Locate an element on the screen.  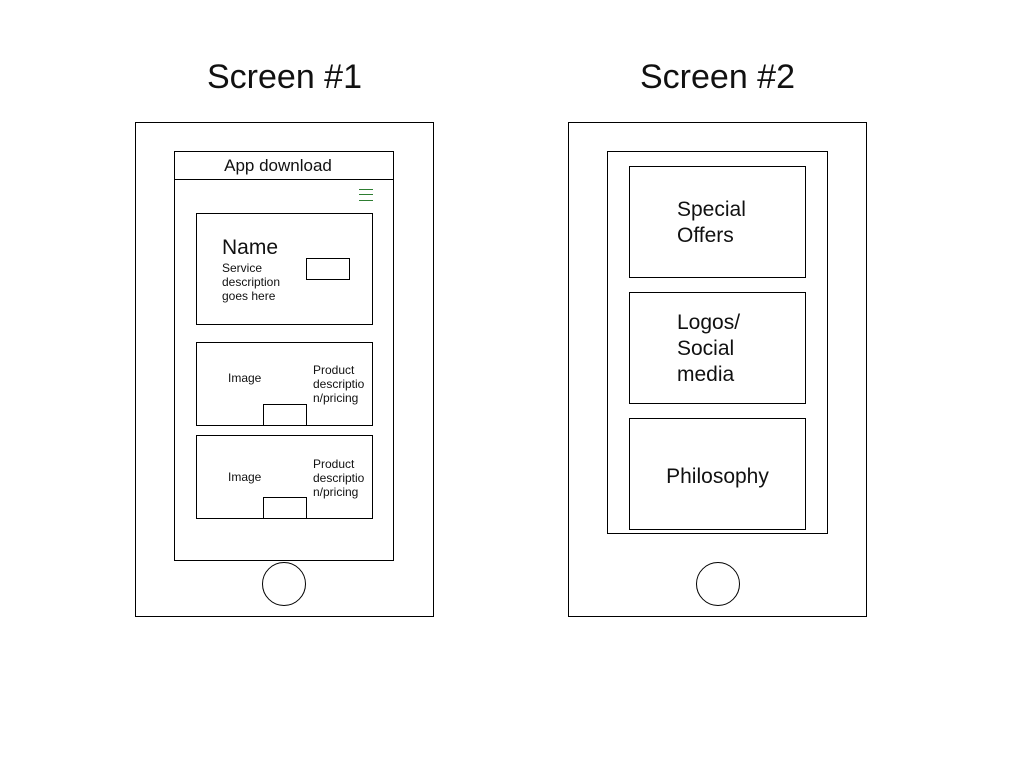
tile-label-line: Special is located at coordinates (711, 209).